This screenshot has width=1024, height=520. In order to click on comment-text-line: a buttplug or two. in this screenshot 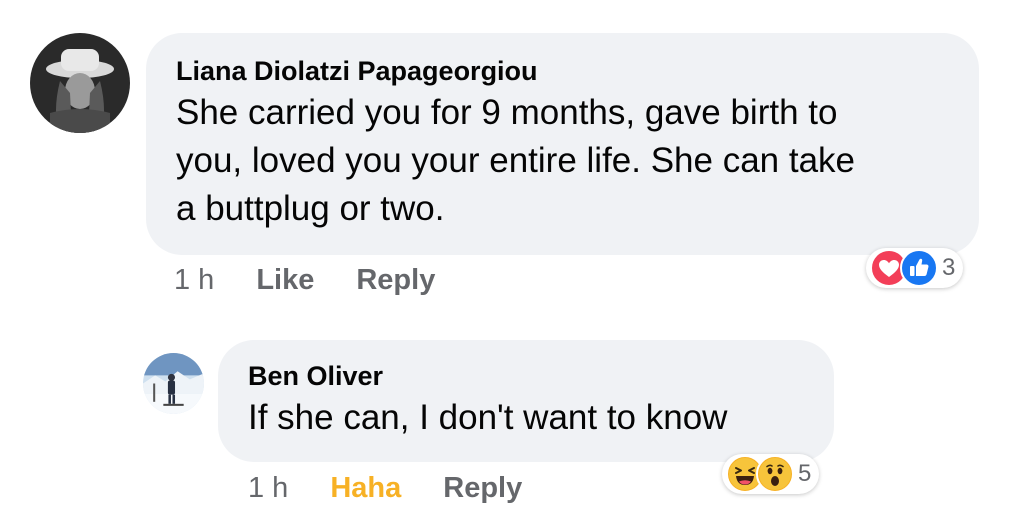, I will do `click(310, 208)`.